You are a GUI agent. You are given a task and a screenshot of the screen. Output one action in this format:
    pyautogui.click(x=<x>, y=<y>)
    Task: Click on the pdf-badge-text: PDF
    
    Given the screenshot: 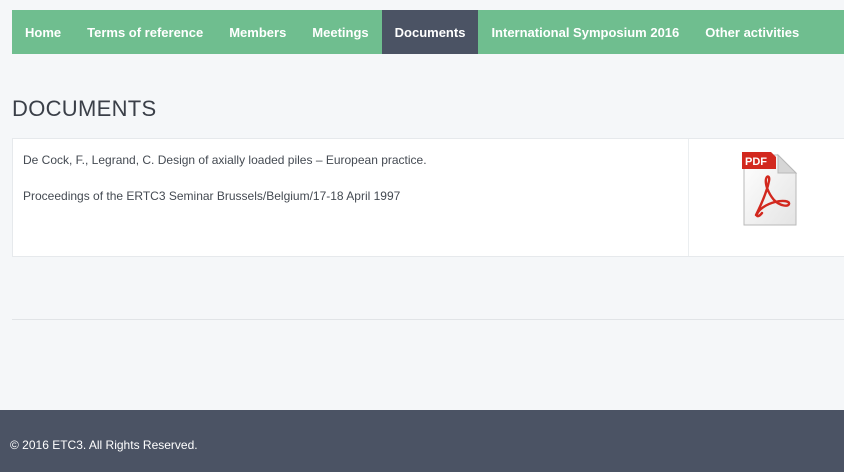 What is the action you would take?
    pyautogui.click(x=756, y=162)
    